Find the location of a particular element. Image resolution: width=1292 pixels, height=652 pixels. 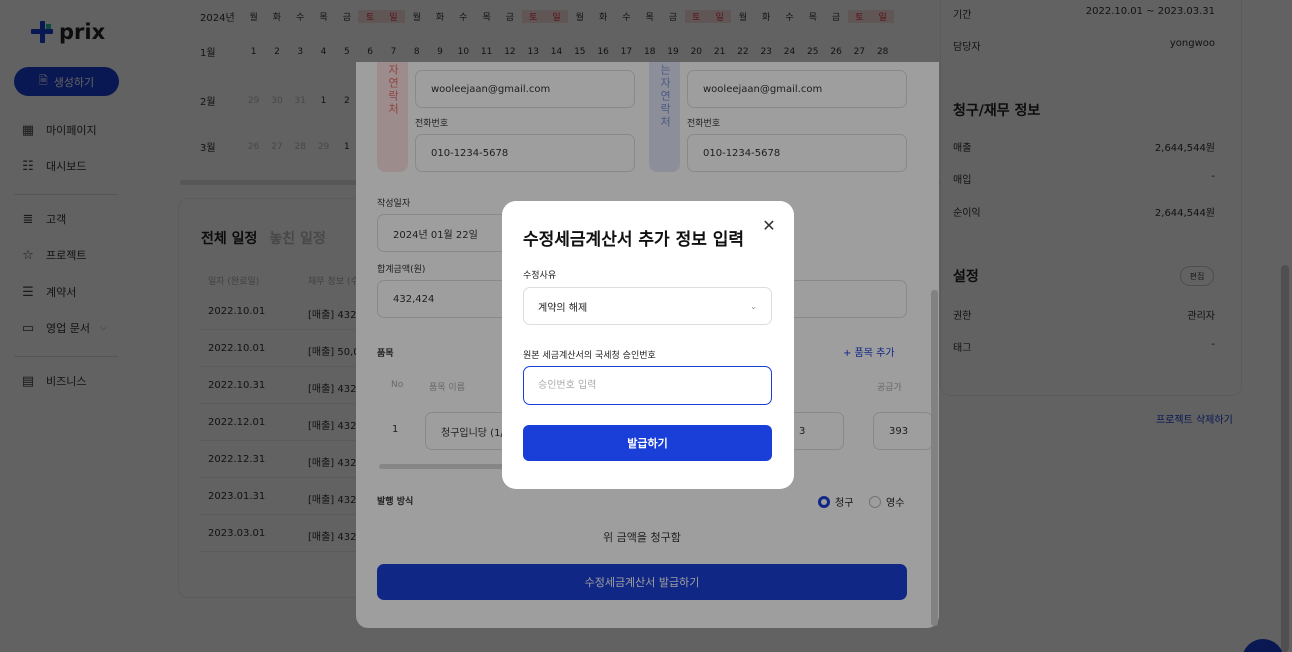

chevron-down-icon: ⌄ is located at coordinates (753, 306).